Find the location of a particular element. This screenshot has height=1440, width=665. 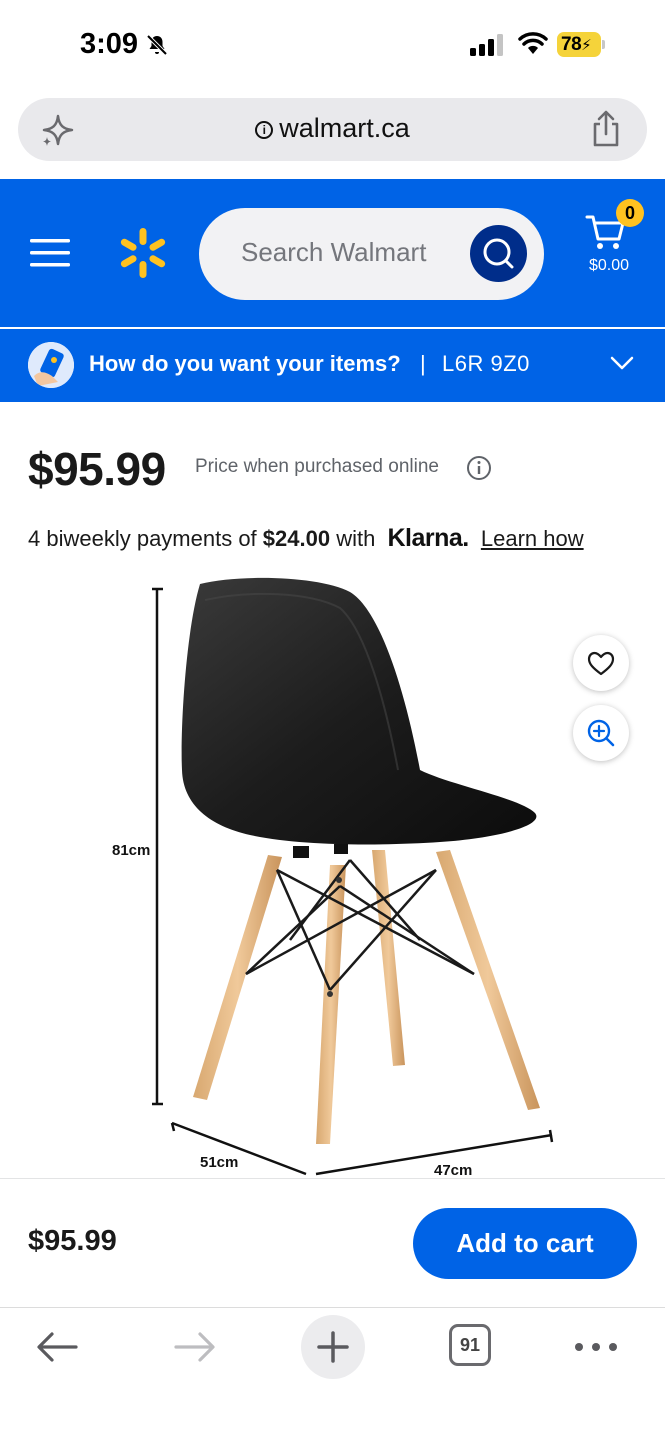

search-icon is located at coordinates (498, 253).